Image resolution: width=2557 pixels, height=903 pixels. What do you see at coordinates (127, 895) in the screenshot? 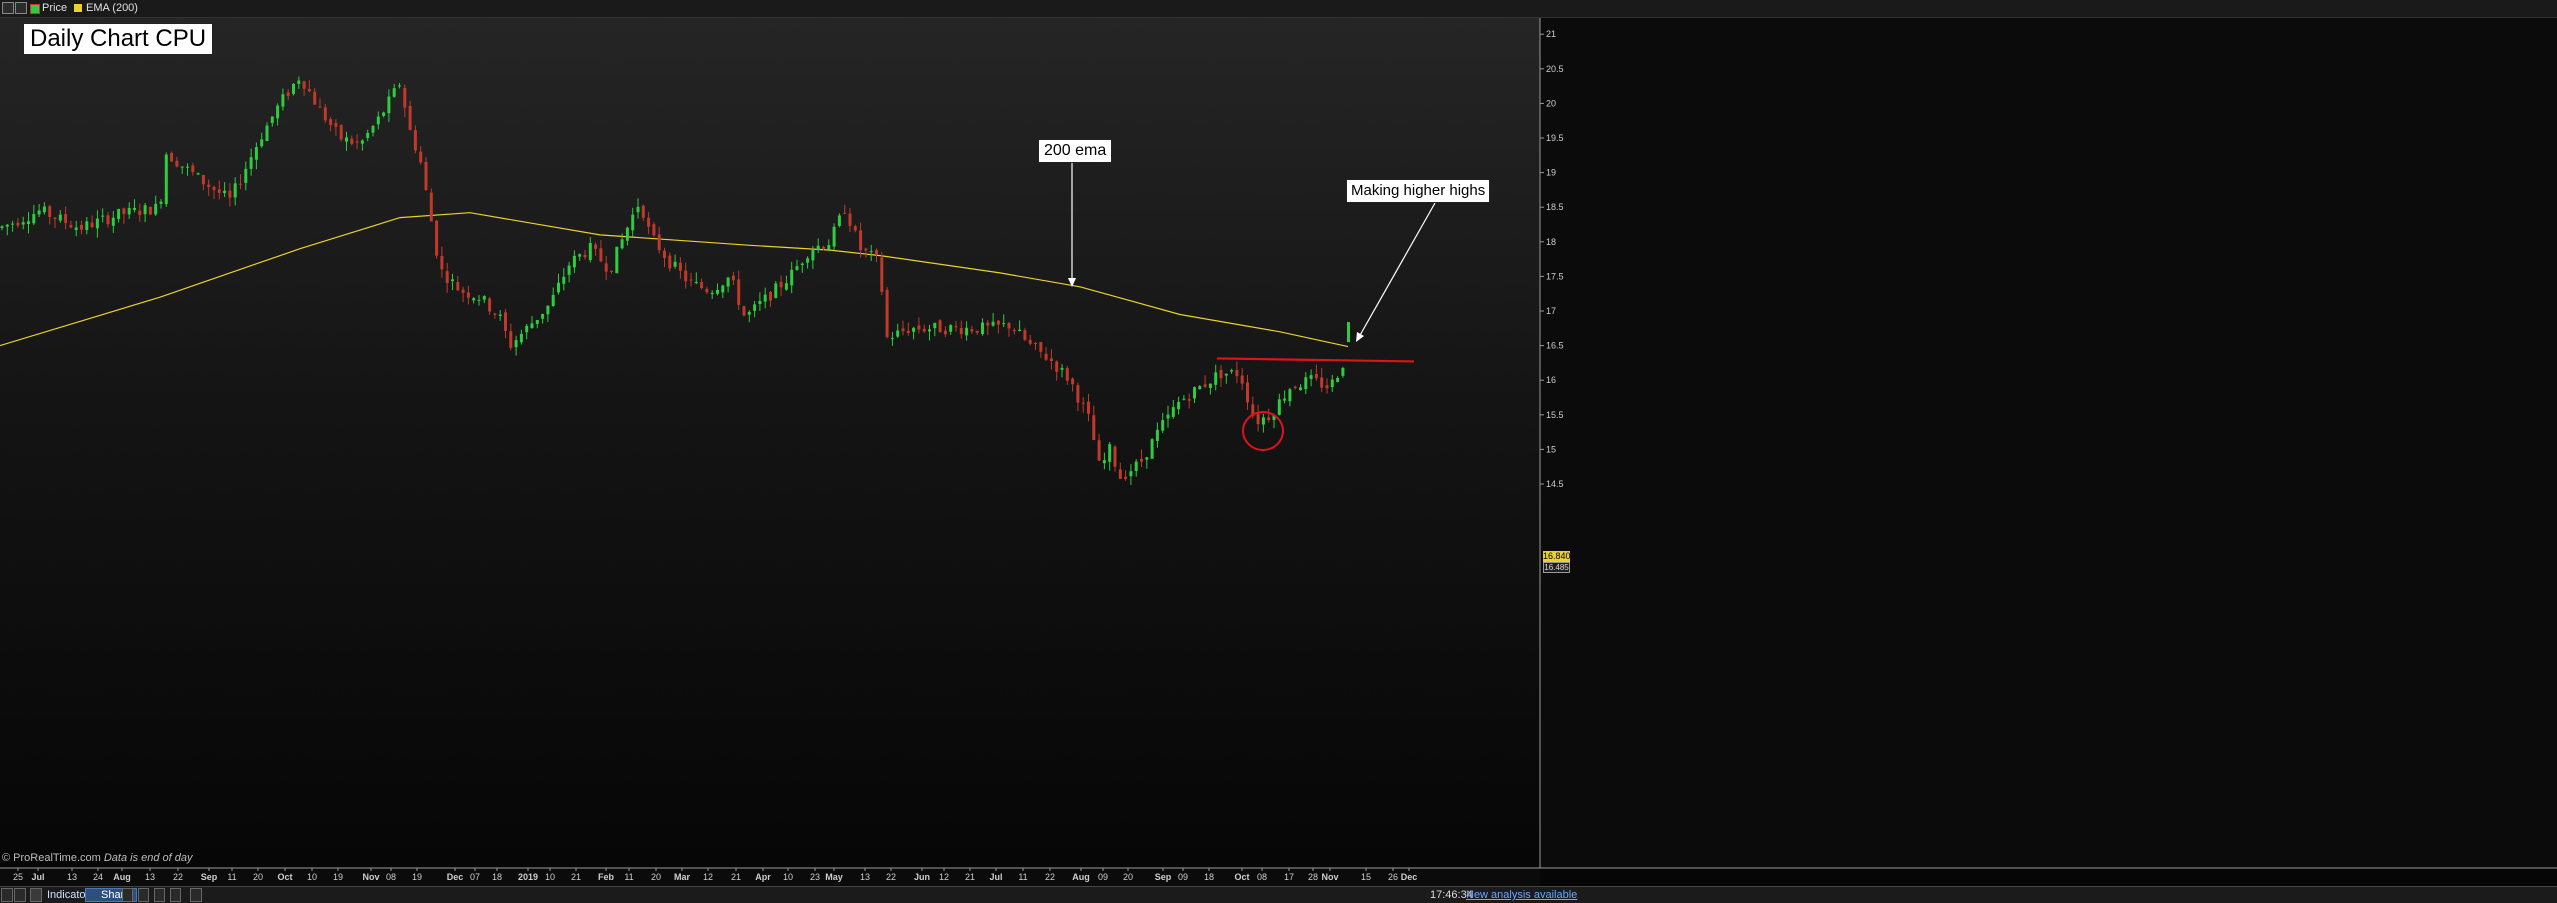
I see `print-icon` at bounding box center [127, 895].